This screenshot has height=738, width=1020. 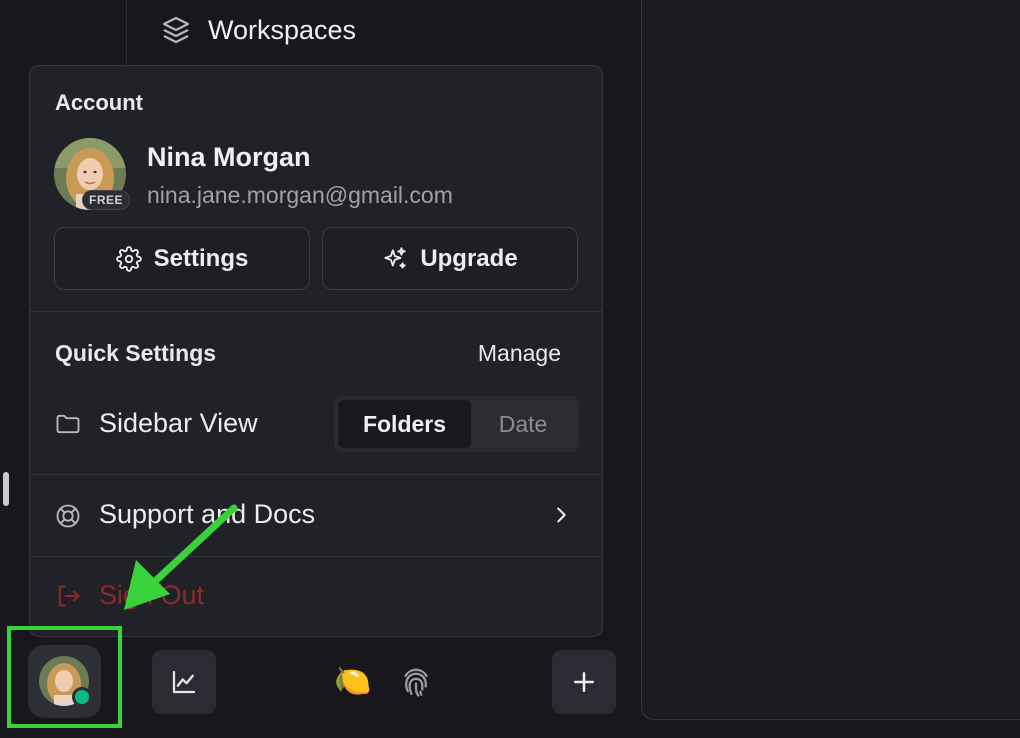 I want to click on support-and-docs-item: Support and Docs, so click(x=316, y=516).